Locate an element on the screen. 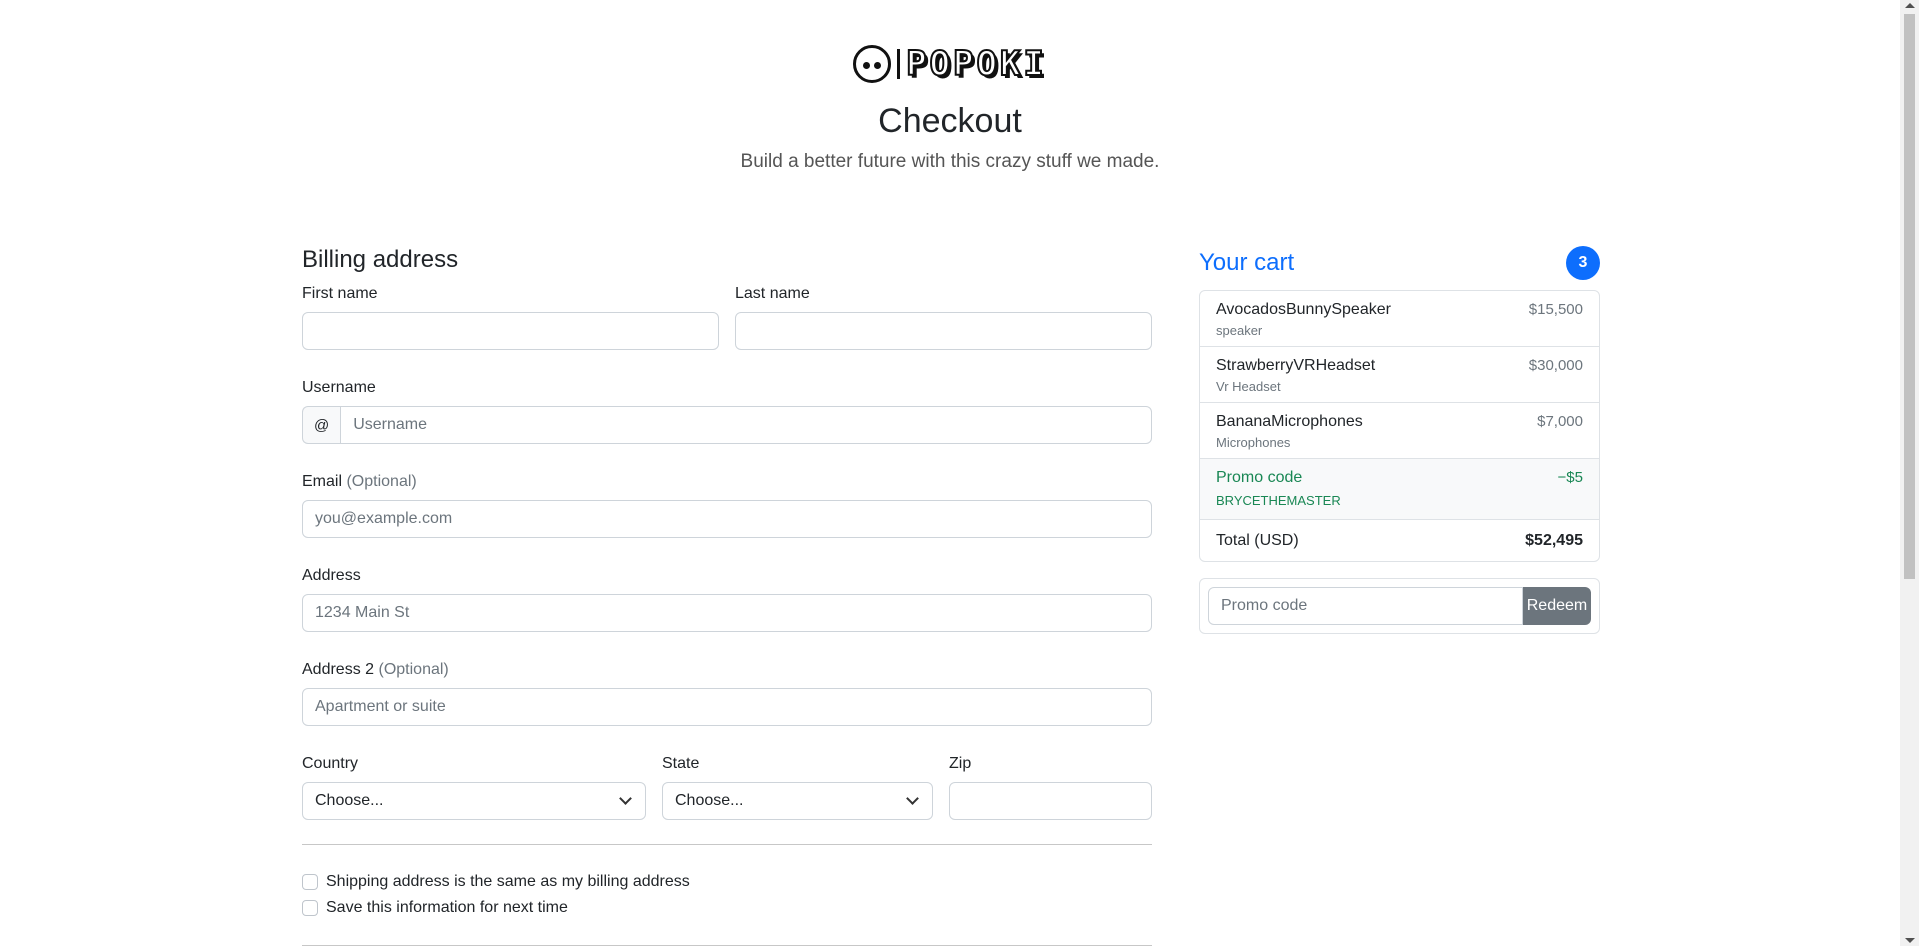 The width and height of the screenshot is (1919, 946). save-info-checkbox-row: Save this information for next time is located at coordinates (727, 908).